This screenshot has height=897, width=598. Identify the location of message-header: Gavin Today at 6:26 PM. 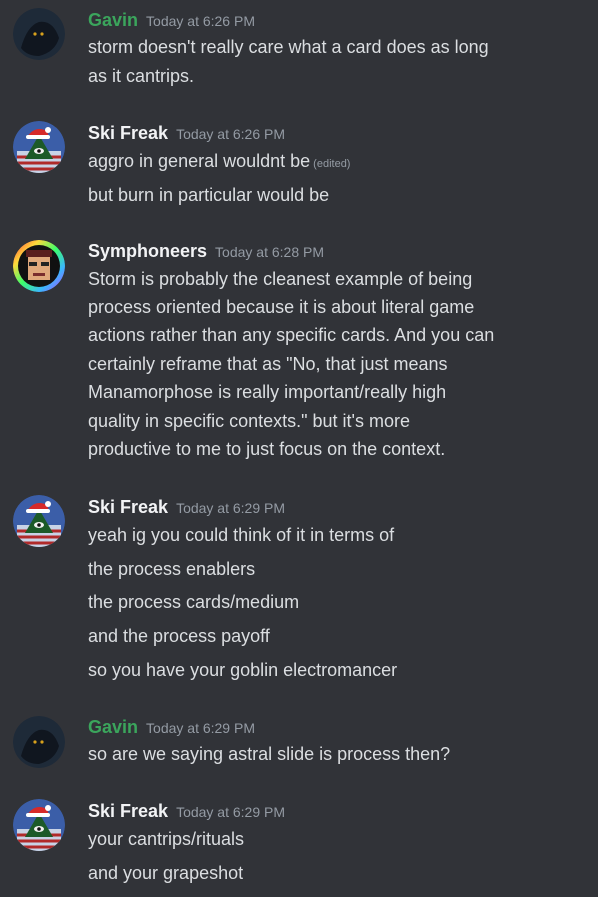
(171, 20).